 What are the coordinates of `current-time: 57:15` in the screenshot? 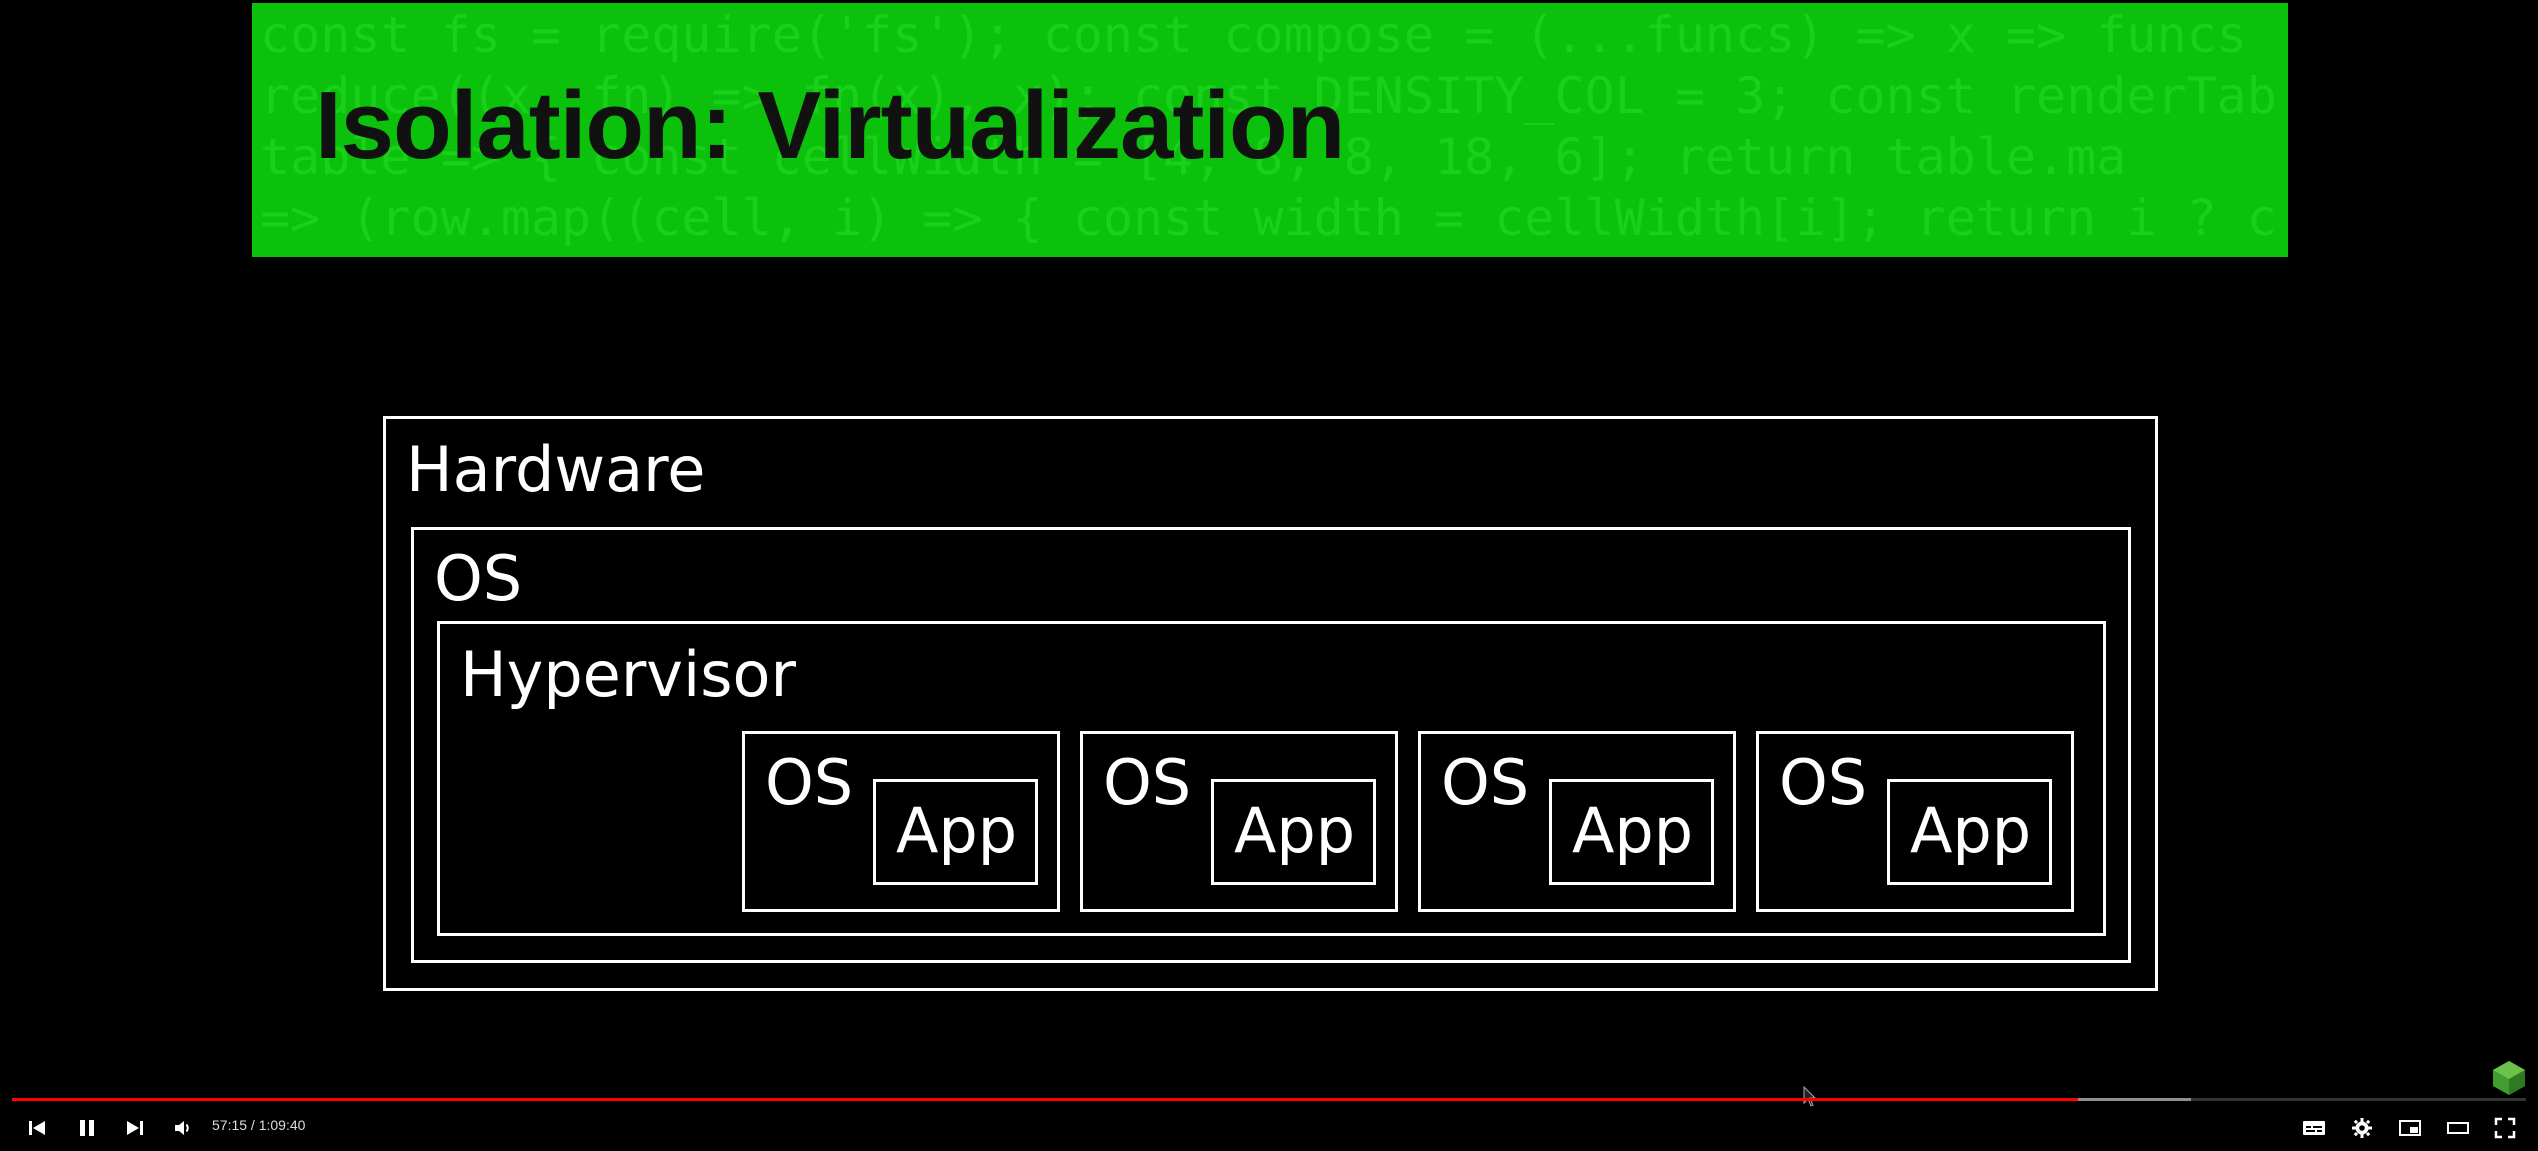 It's located at (230, 1125).